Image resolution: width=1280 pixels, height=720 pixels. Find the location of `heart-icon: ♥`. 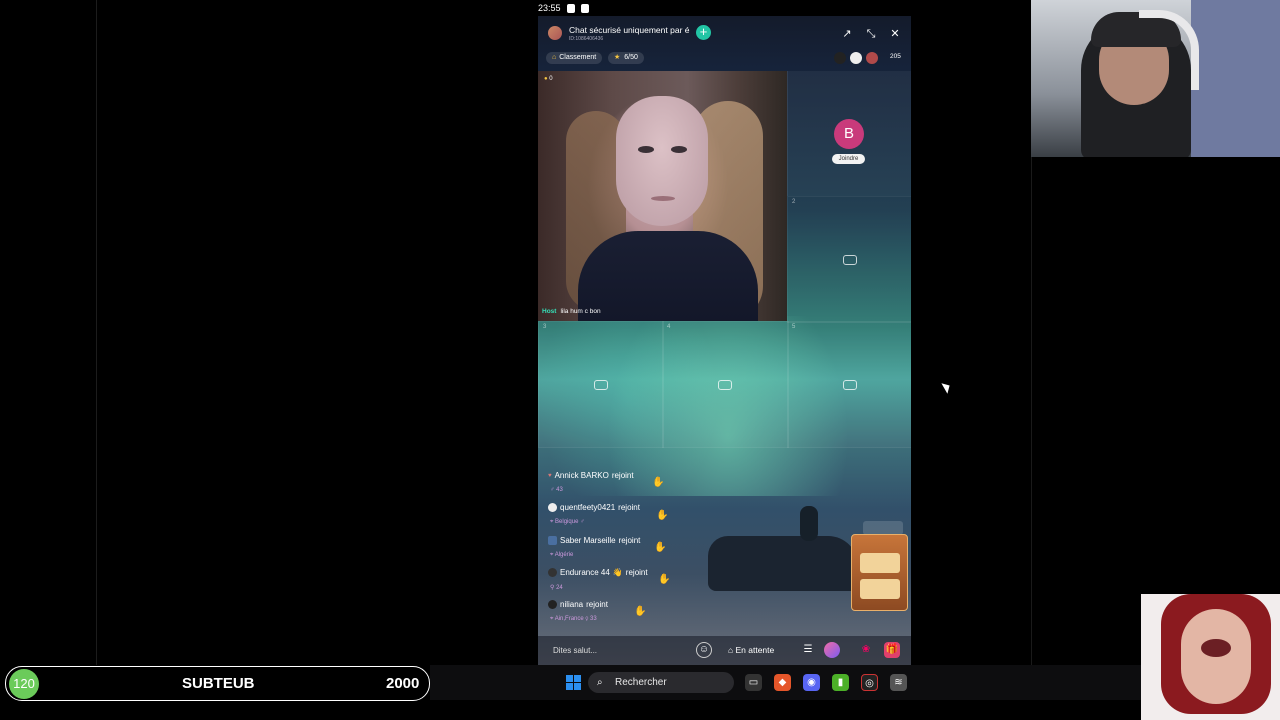

heart-icon: ♥ is located at coordinates (550, 475).